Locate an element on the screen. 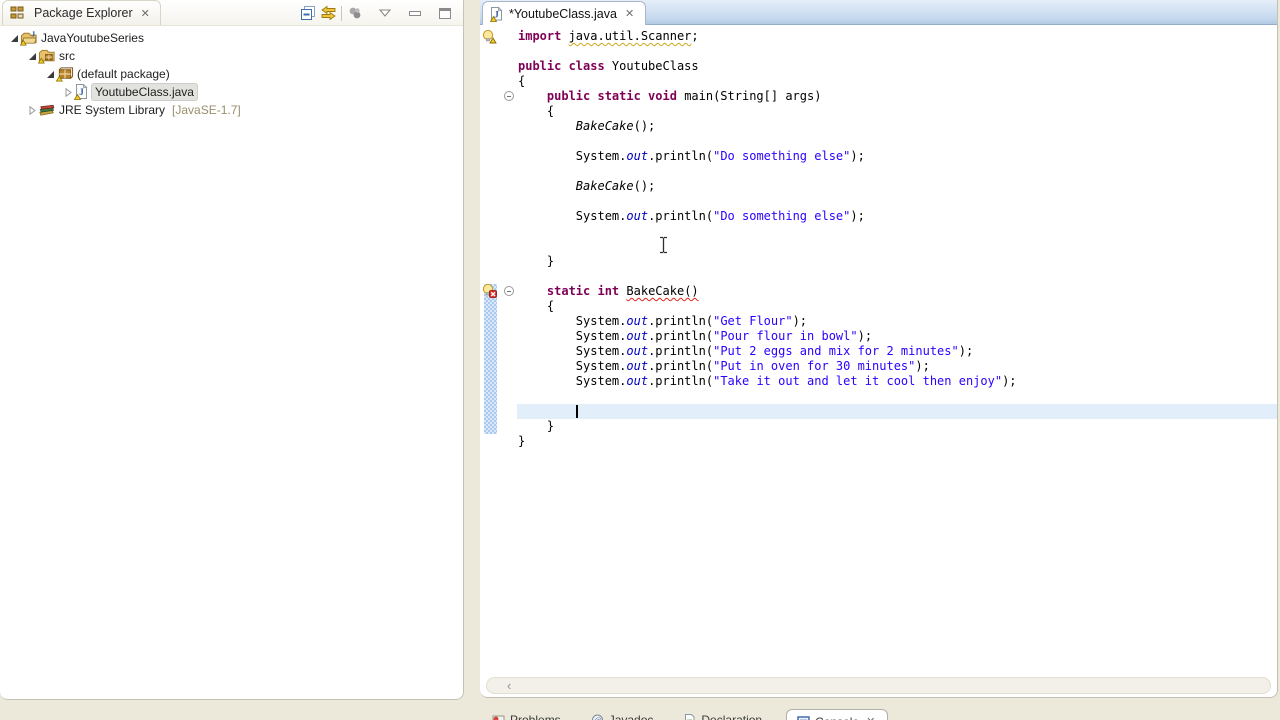 The height and width of the screenshot is (720, 1280). bottom-tab-label: Javadoc is located at coordinates (631, 716).